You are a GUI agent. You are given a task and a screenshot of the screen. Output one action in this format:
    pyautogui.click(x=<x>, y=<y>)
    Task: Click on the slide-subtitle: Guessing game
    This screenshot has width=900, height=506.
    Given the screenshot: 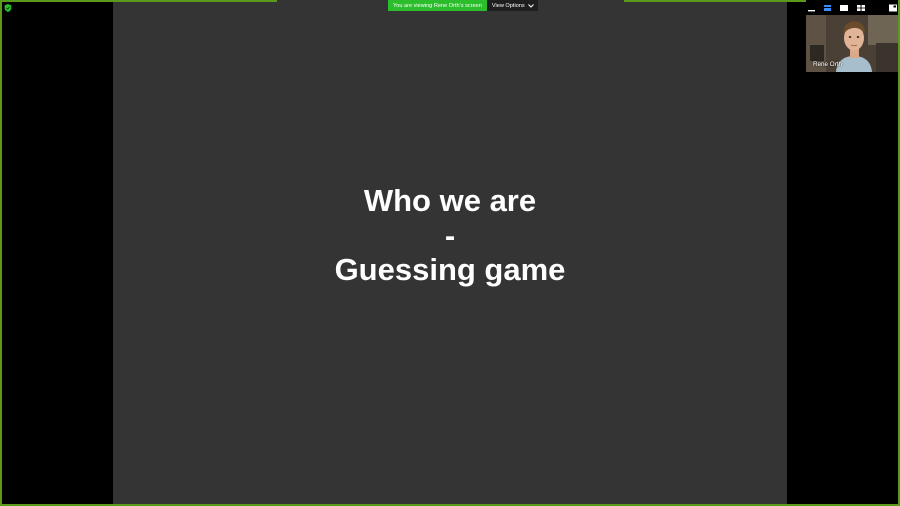 What is the action you would take?
    pyautogui.click(x=450, y=270)
    